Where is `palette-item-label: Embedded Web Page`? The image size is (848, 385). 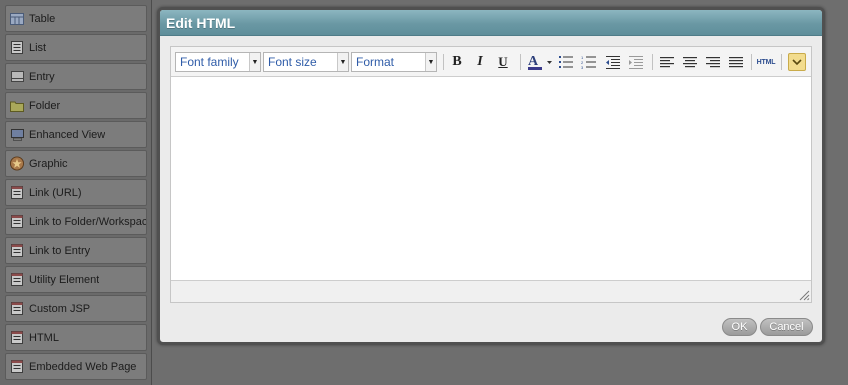
palette-item-label: Embedded Web Page is located at coordinates (83, 366).